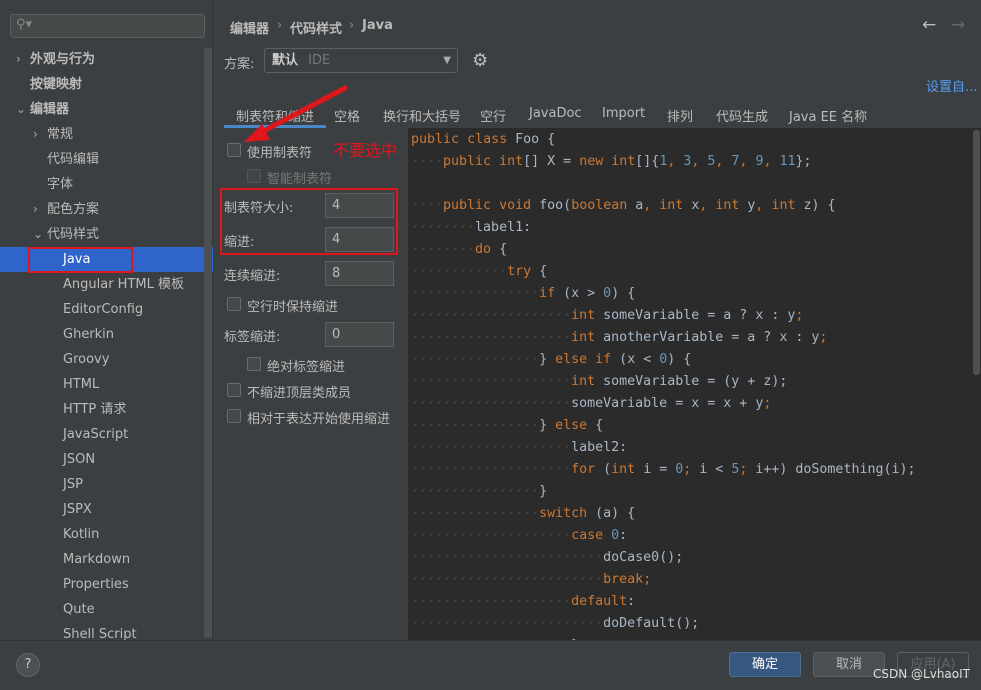 The width and height of the screenshot is (981, 690). I want to click on code-line: ········label1:, so click(471, 227).